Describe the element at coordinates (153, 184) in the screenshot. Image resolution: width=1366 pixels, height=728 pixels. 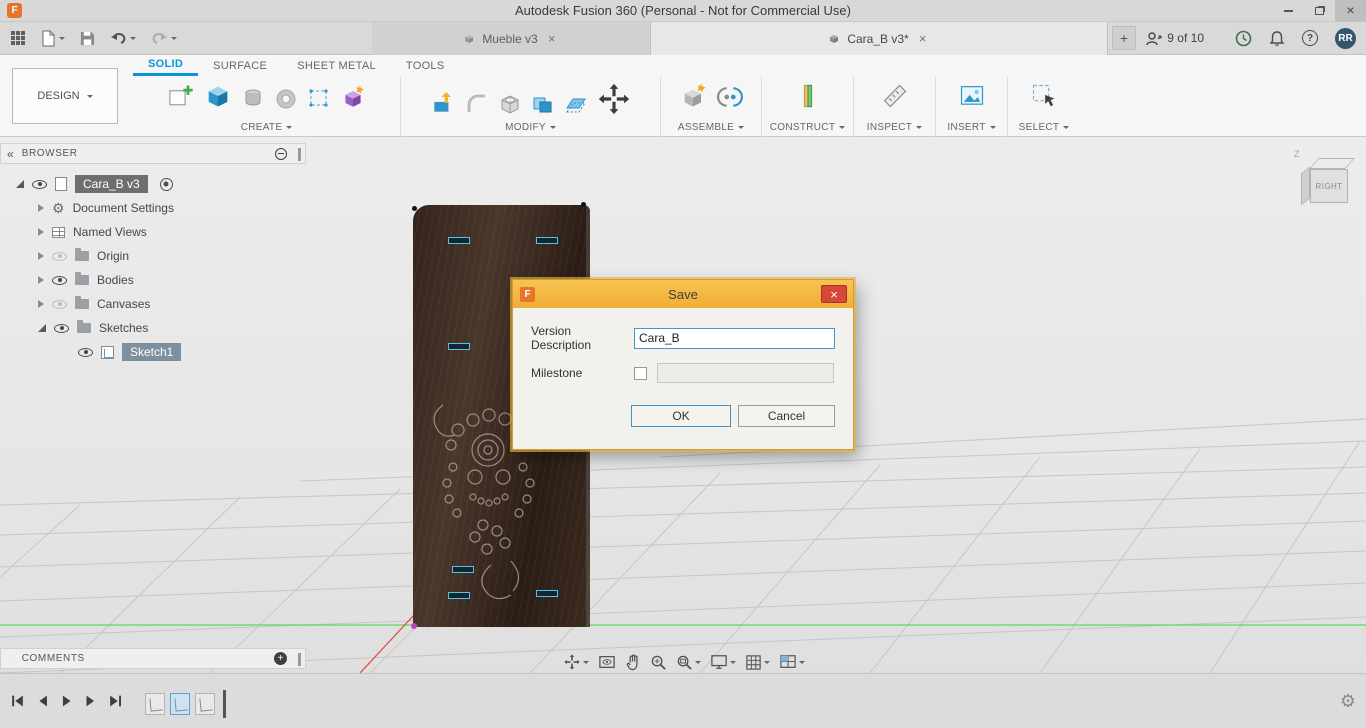
I see `tree-row-root: Cara_B v3` at that location.